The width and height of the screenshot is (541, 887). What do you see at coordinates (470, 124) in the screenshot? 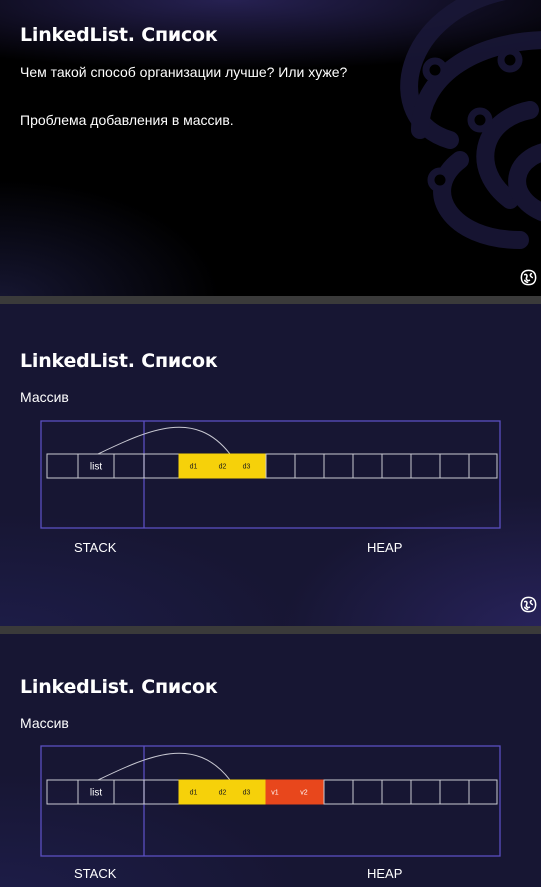
I see `brain-emblem-background` at bounding box center [470, 124].